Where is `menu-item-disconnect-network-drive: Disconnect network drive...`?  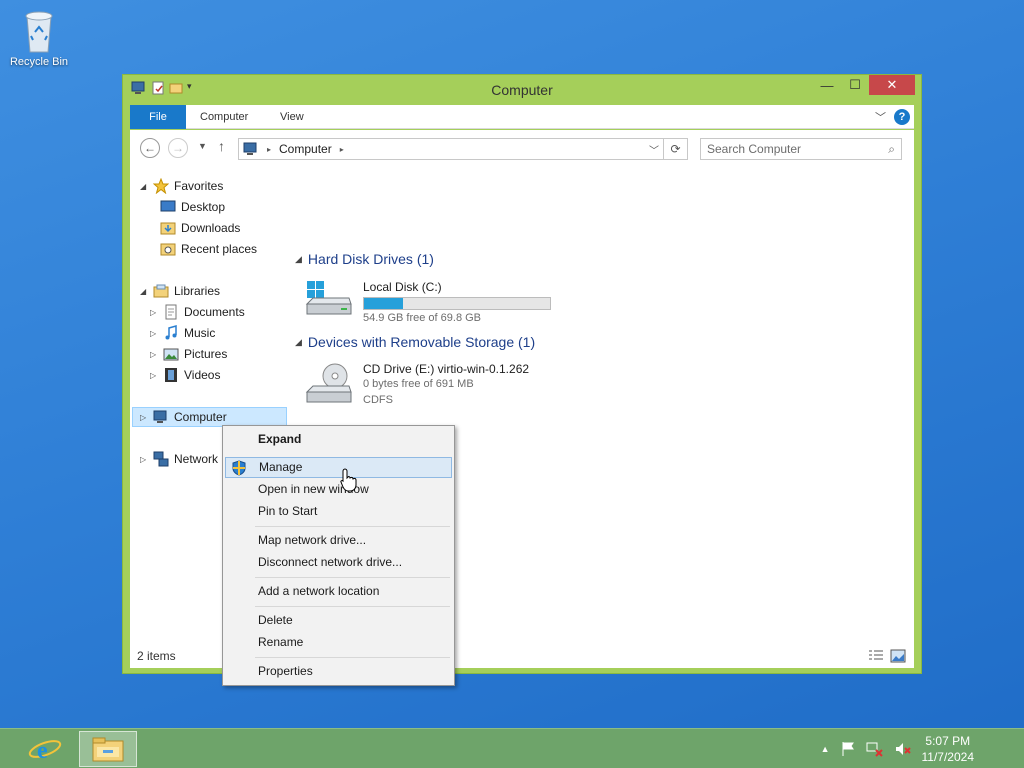
menu-item-disconnect-network-drive: Disconnect network drive... is located at coordinates (338, 562).